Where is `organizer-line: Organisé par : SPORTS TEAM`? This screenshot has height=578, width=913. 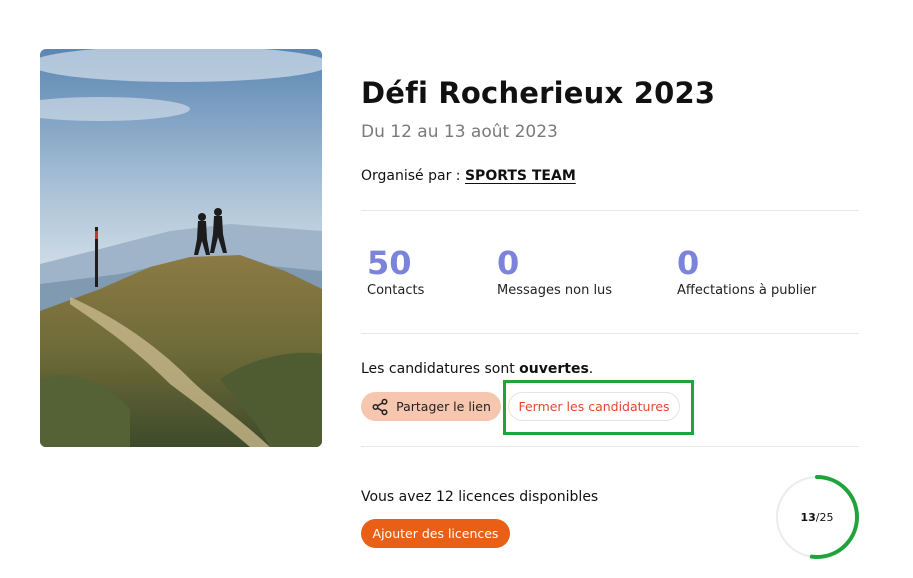 organizer-line: Organisé par : SPORTS TEAM is located at coordinates (468, 176).